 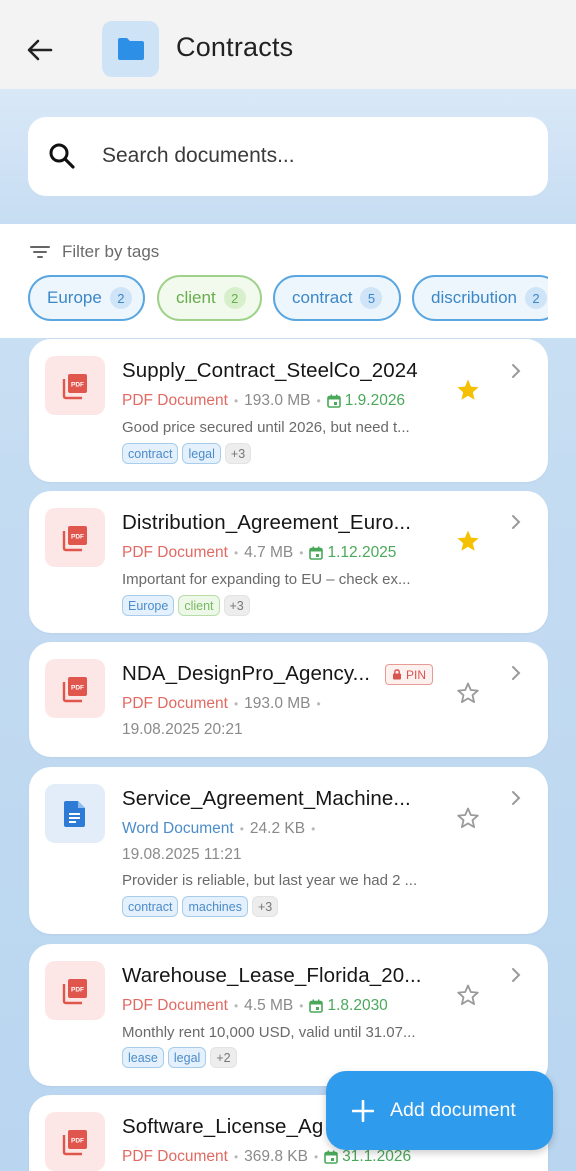 What do you see at coordinates (235, 47) in the screenshot?
I see `page-title: Contracts` at bounding box center [235, 47].